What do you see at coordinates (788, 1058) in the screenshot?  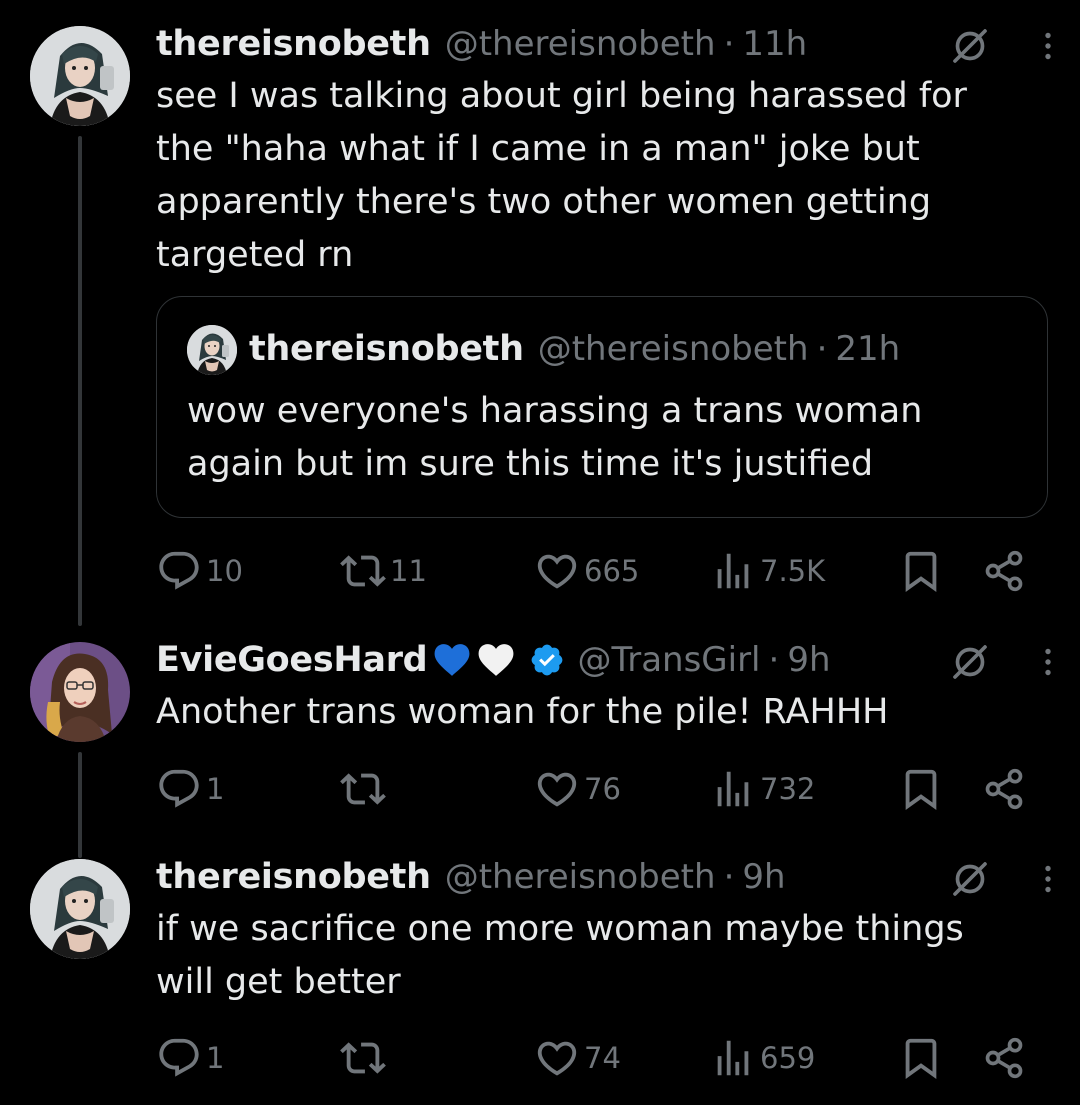 I see `view-count: 659` at bounding box center [788, 1058].